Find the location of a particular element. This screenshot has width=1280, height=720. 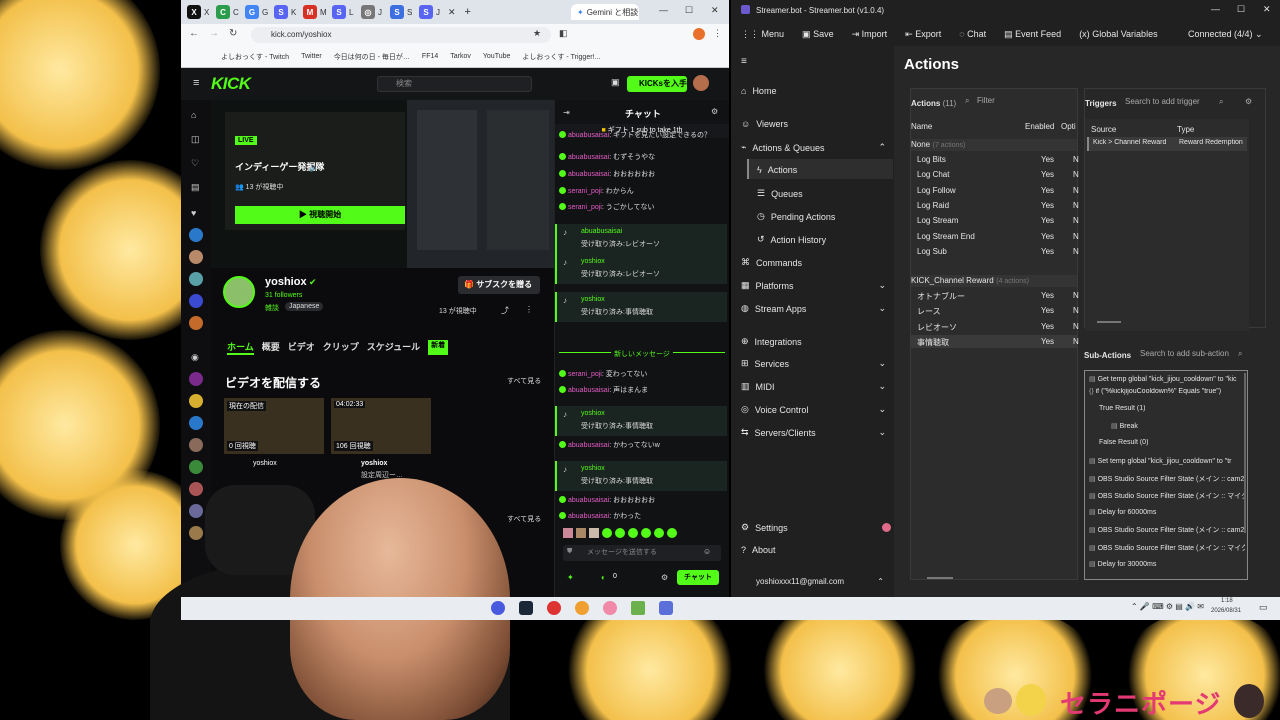

tab-label: M is located at coordinates (324, 12).